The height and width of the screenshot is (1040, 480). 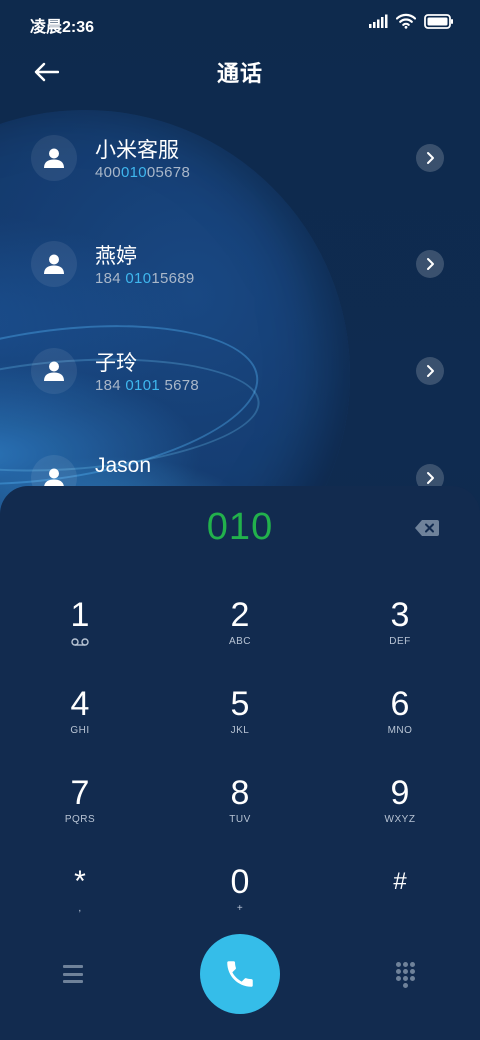 I want to click on dialed-number: 010, so click(x=240, y=527).